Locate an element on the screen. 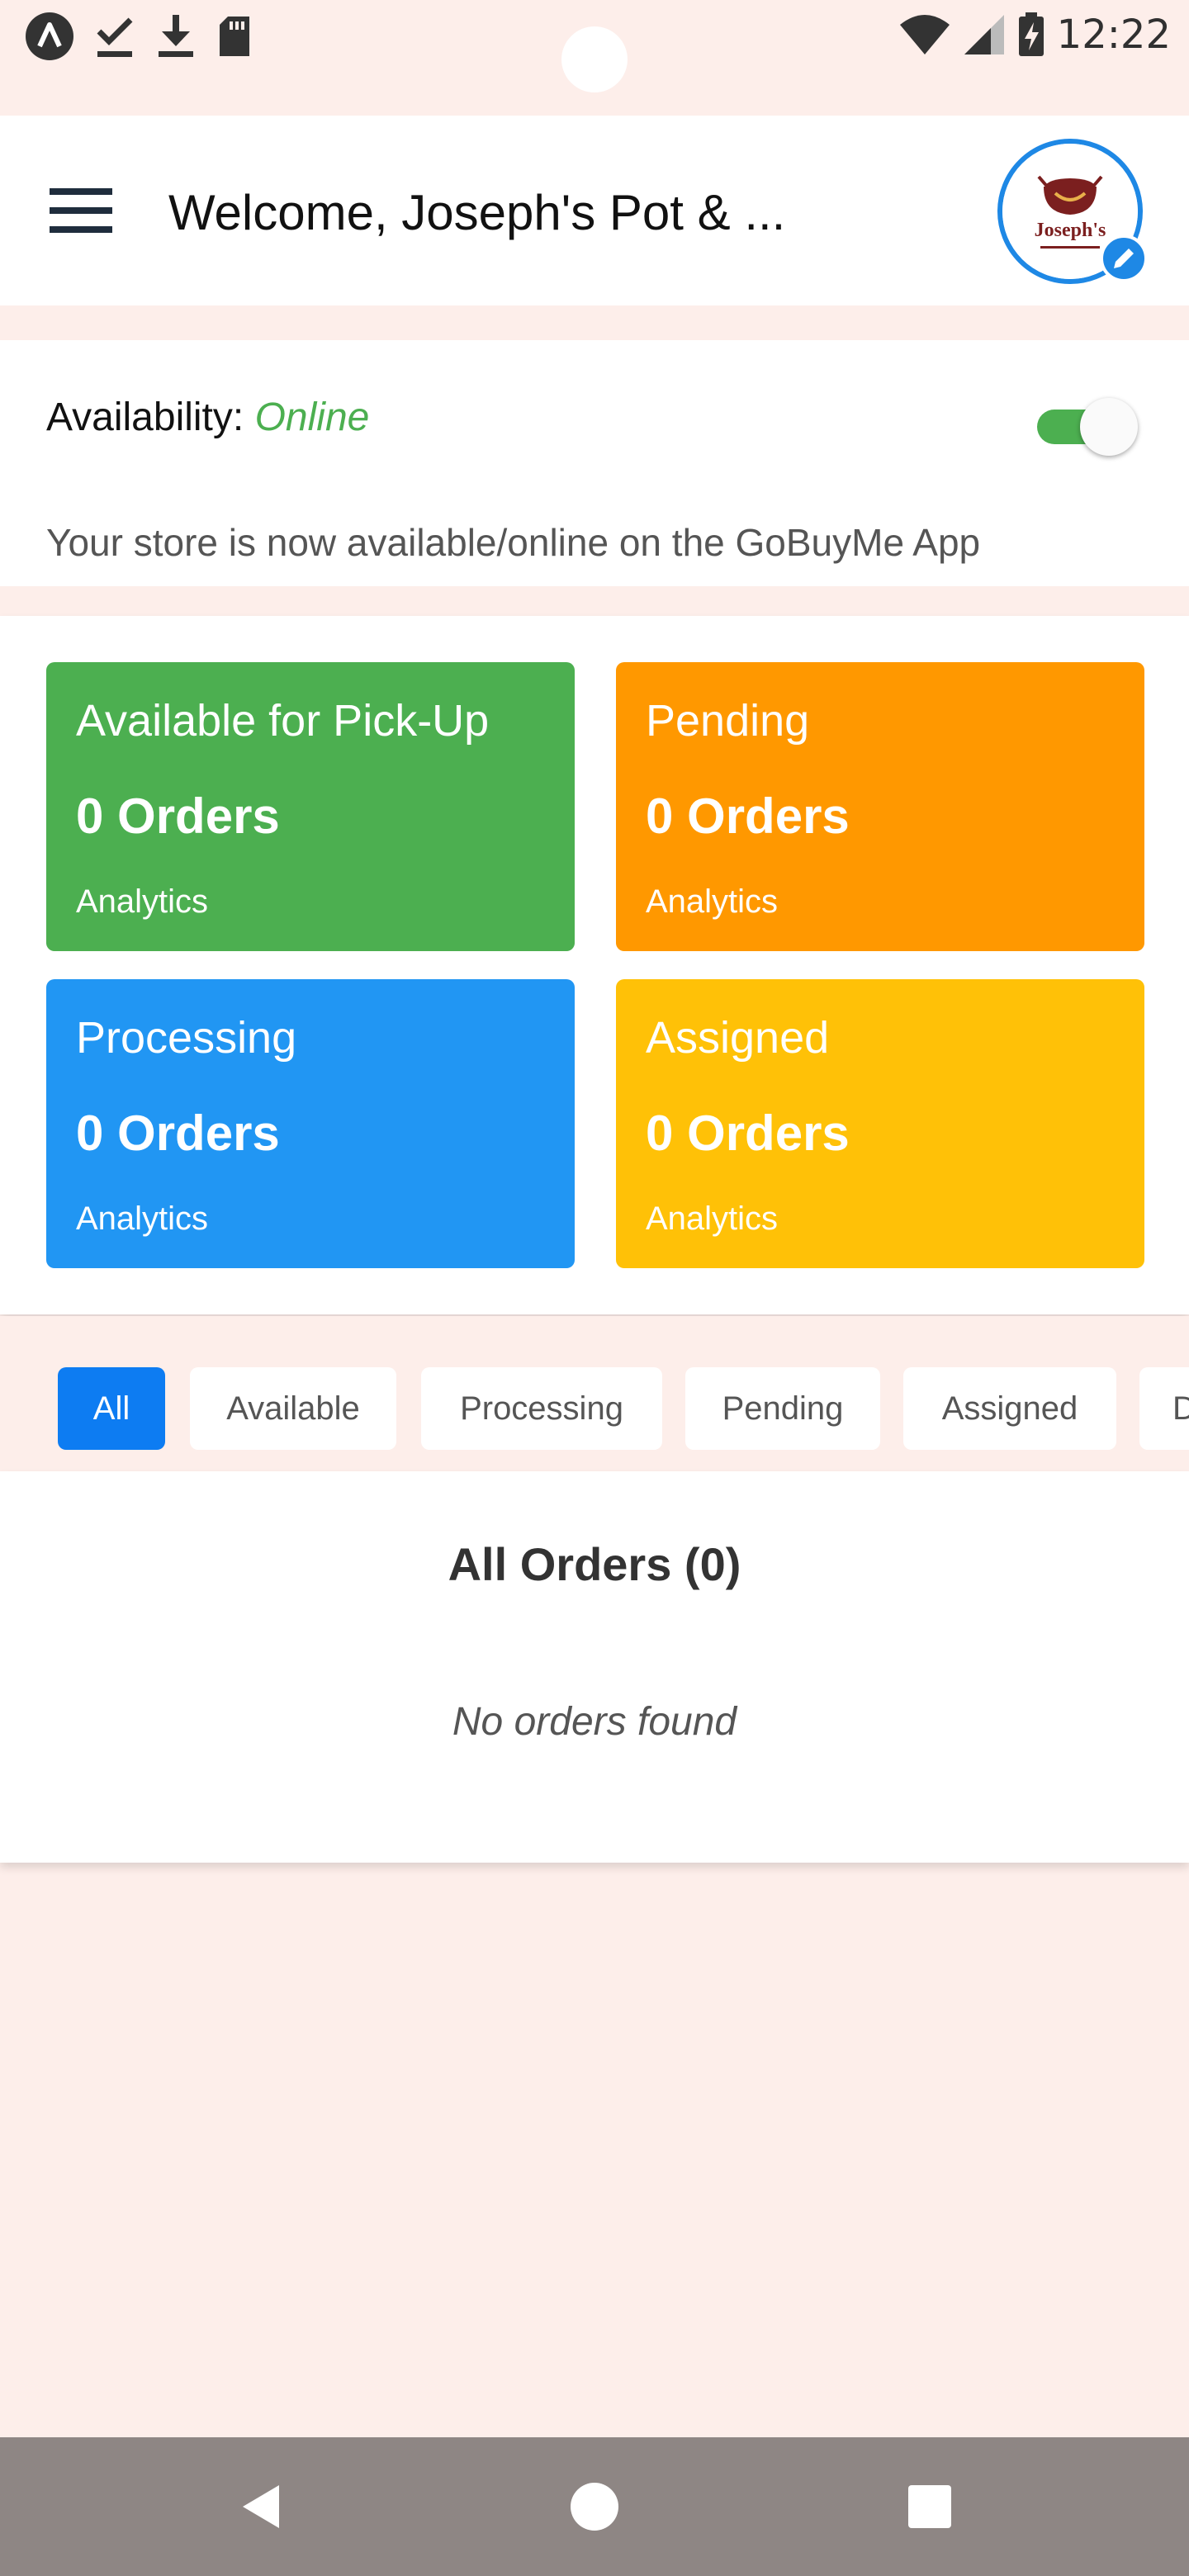 The height and width of the screenshot is (2576, 1189). stat-title: Pending is located at coordinates (728, 721).